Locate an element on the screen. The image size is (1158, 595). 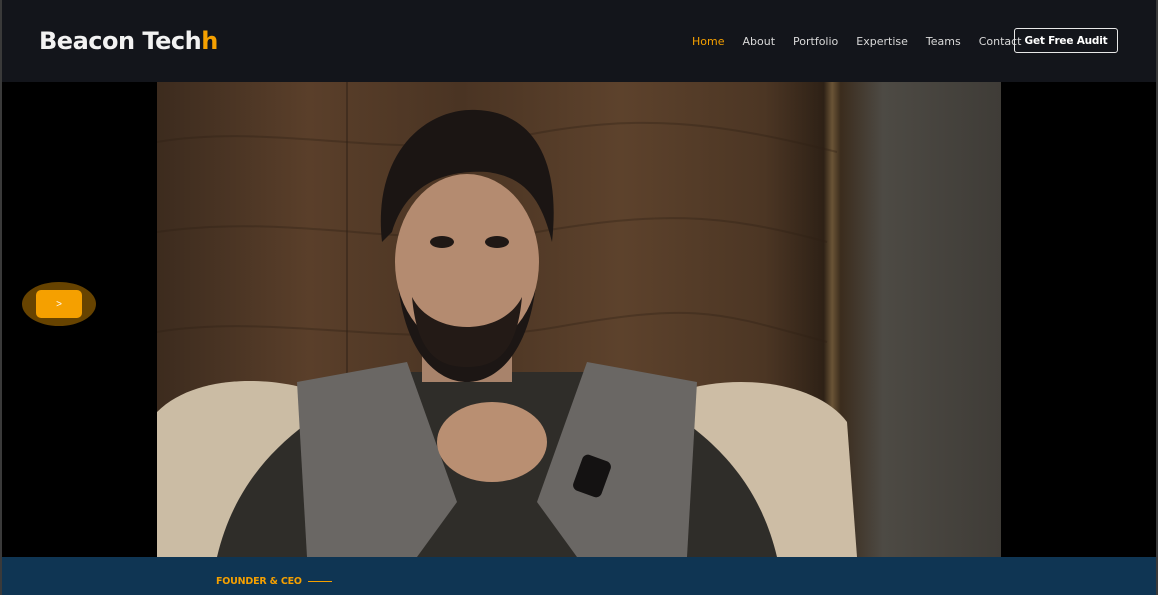
nav-teams: Teams is located at coordinates (943, 41).